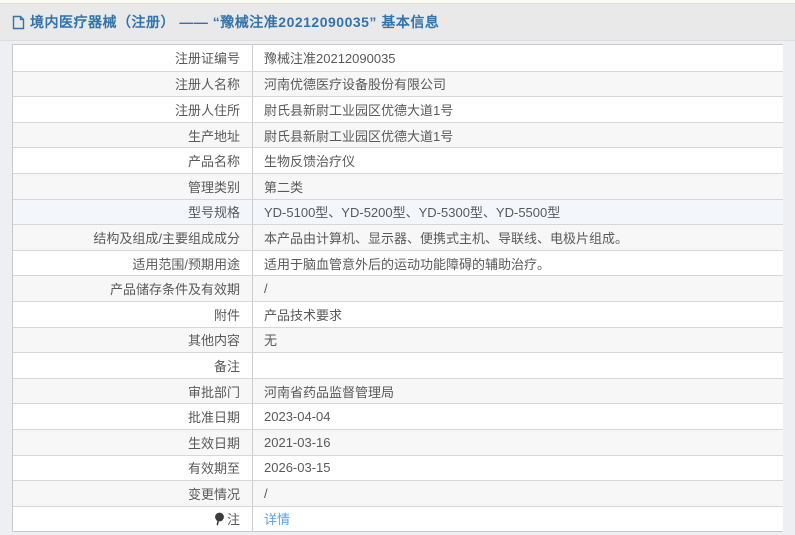  Describe the element at coordinates (518, 365) in the screenshot. I see `row-value` at that location.